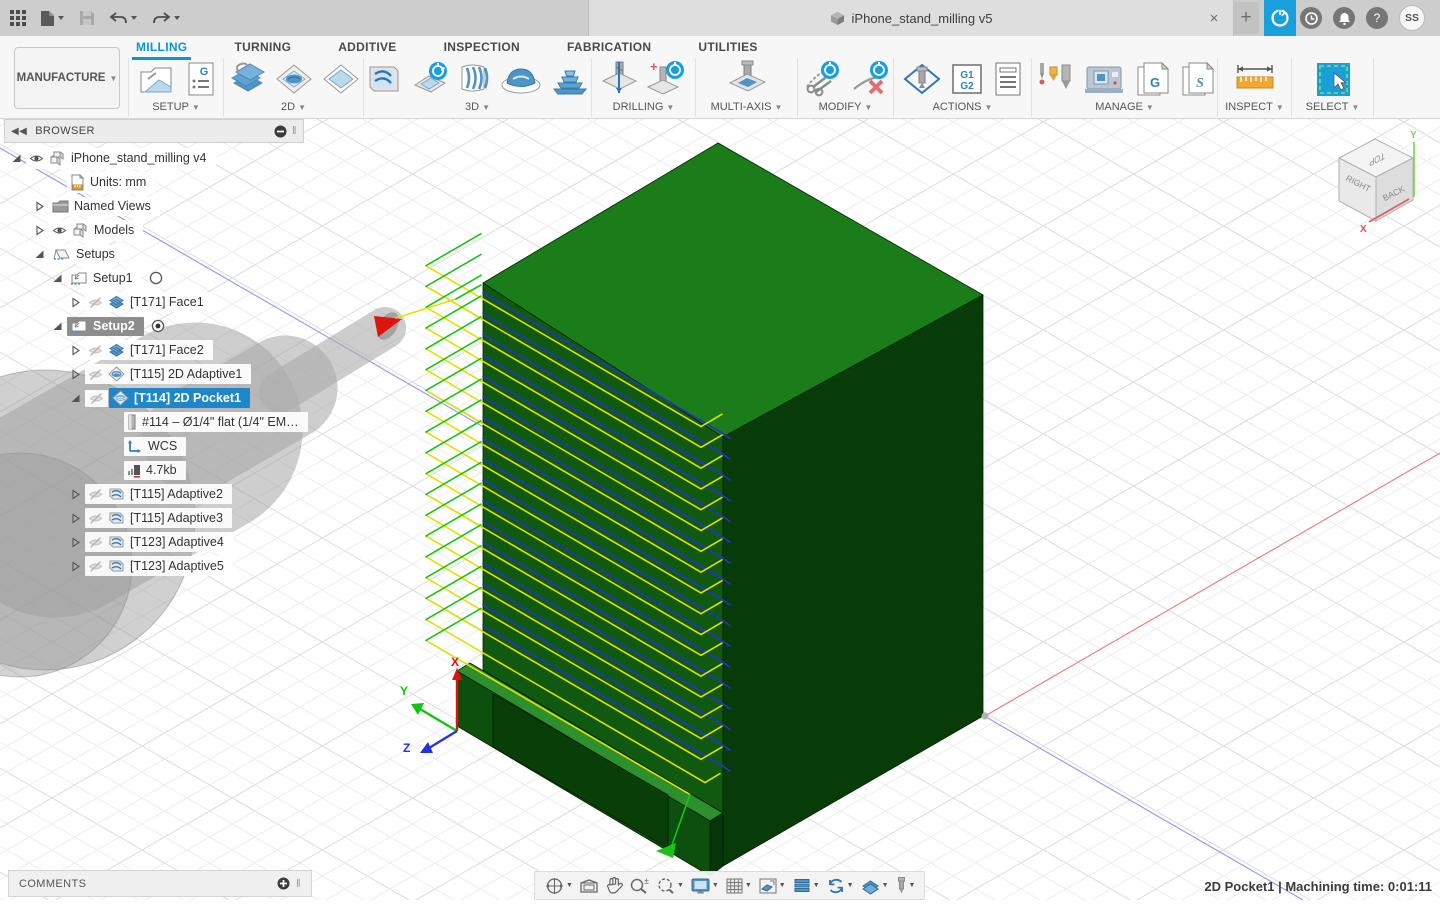 This screenshot has height=905, width=1440. What do you see at coordinates (154, 230) in the screenshot?
I see `browser-row-models: Models` at bounding box center [154, 230].